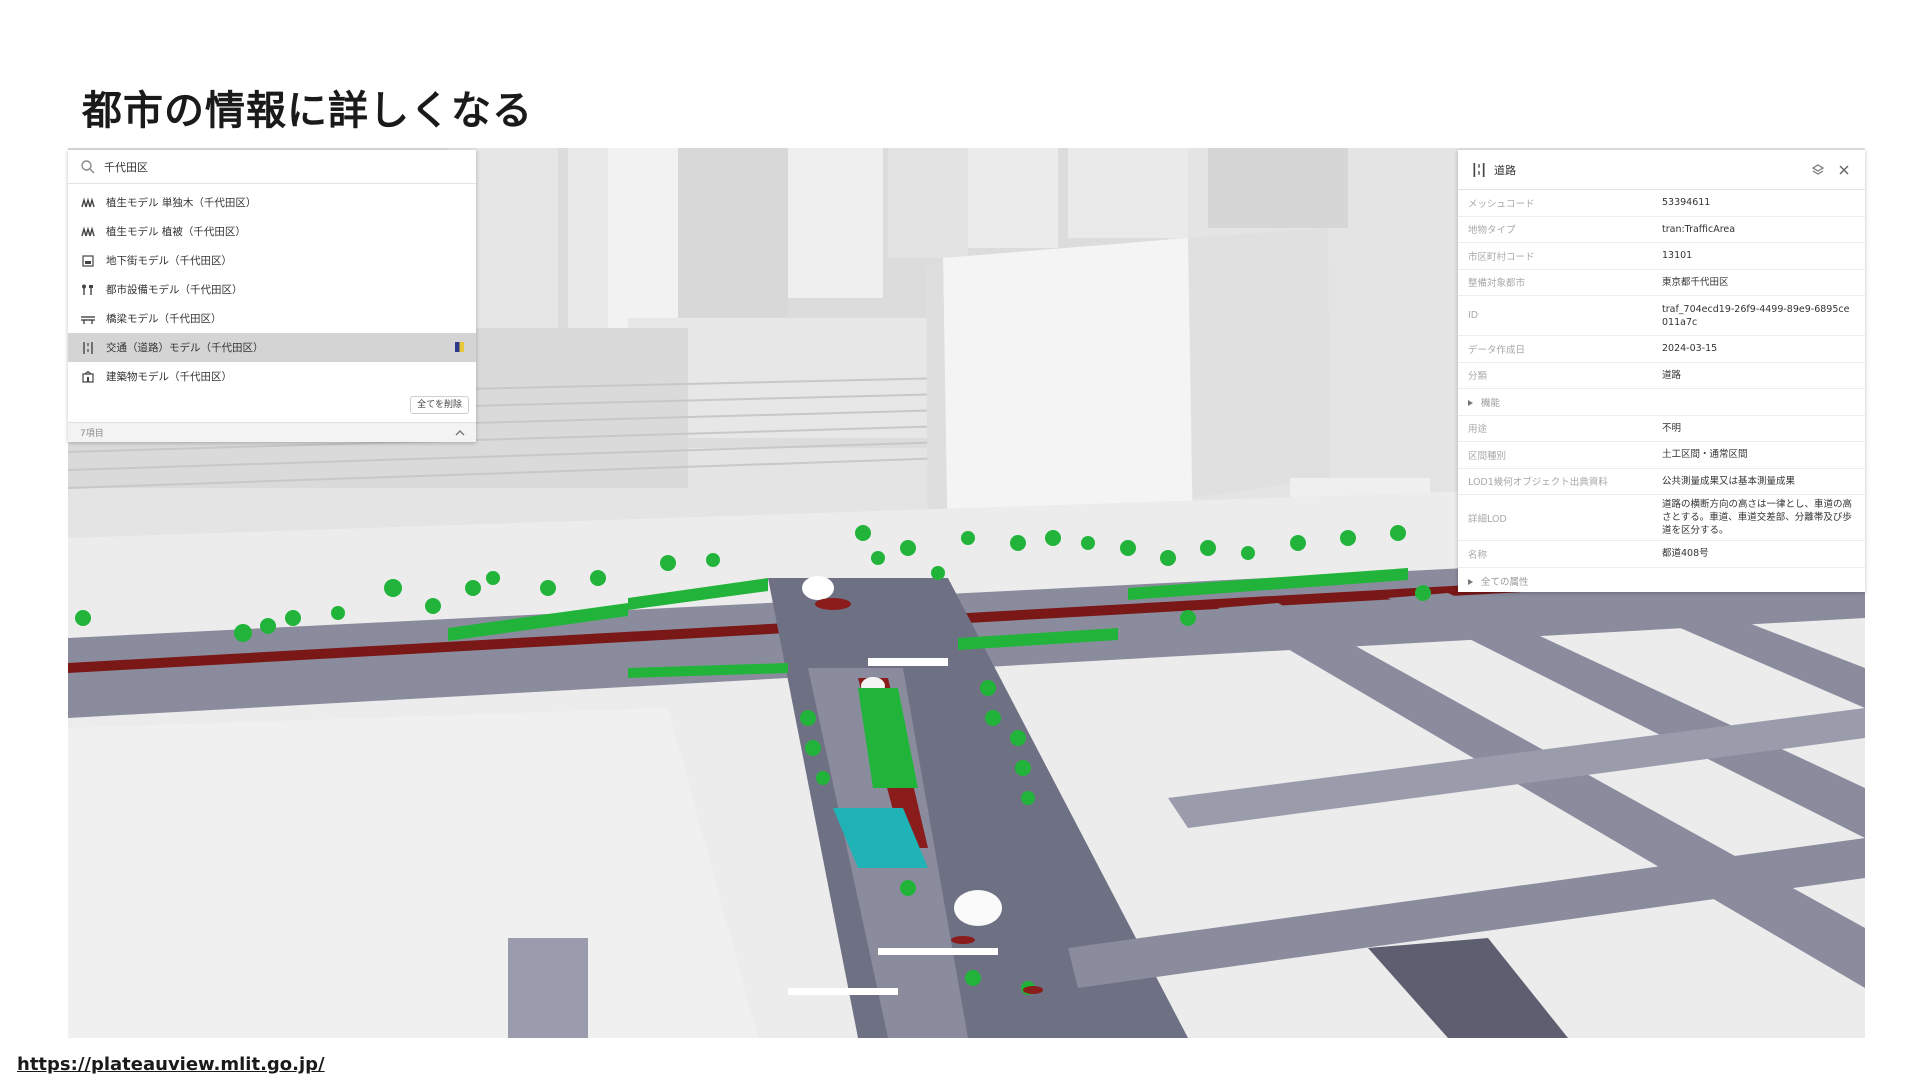  I want to click on layer-color-badge, so click(459, 347).